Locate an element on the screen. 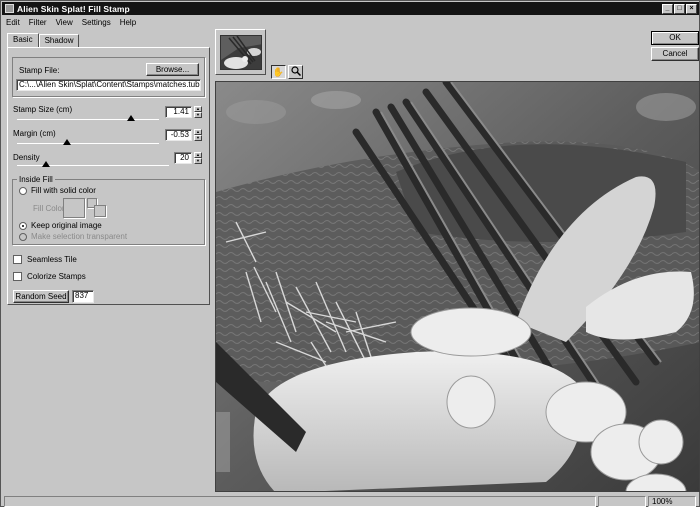  hand-icon: ✋ is located at coordinates (278, 72).